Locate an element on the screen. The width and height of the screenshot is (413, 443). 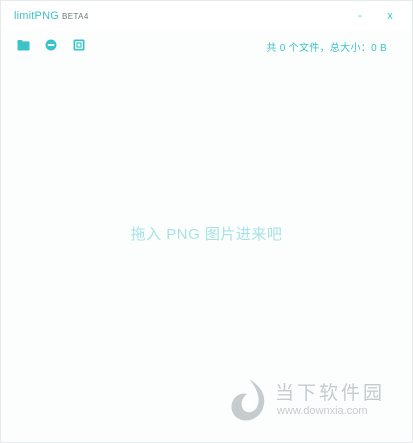
app-version-badge: BETA4 is located at coordinates (75, 16).